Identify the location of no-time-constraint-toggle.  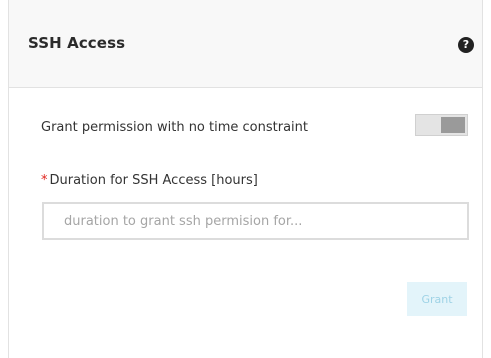
(441, 125).